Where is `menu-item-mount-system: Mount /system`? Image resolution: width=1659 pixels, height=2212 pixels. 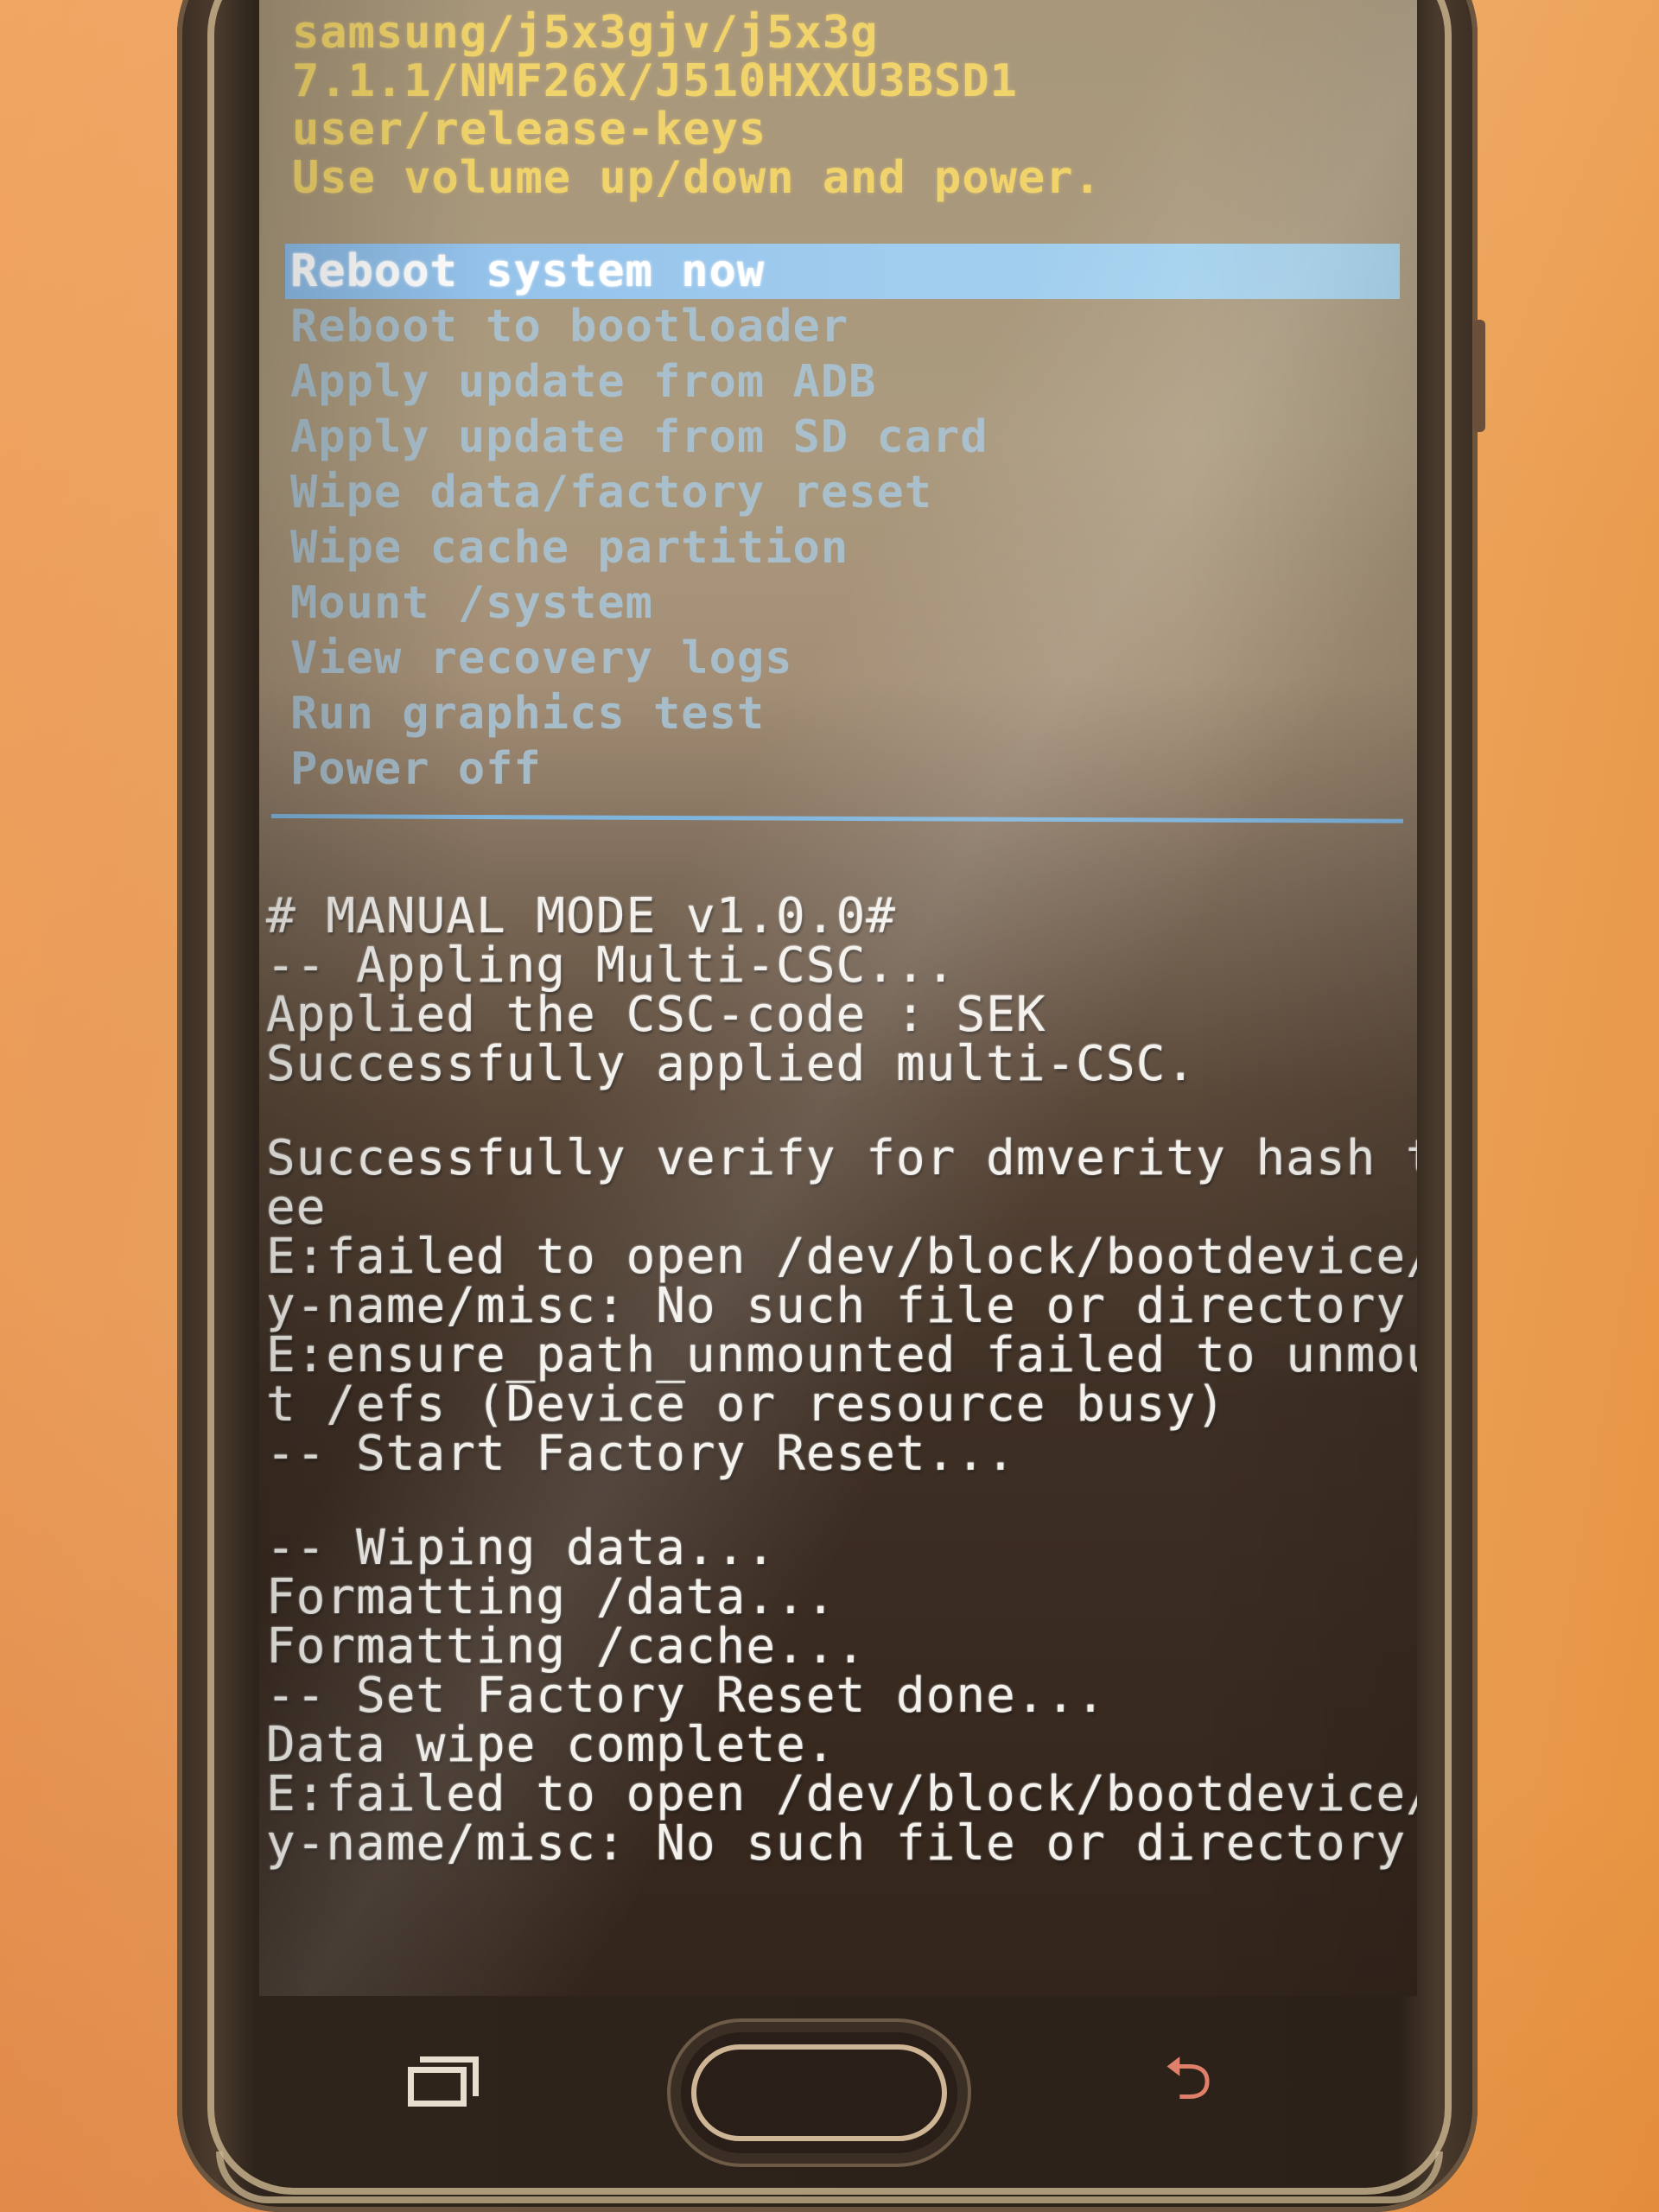
menu-item-mount-system: Mount /system is located at coordinates (842, 603).